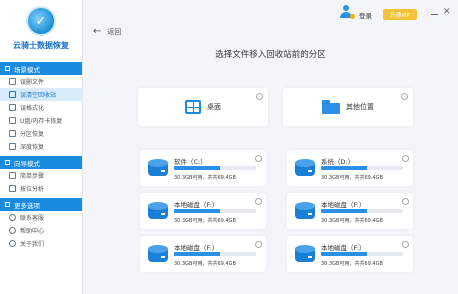 This screenshot has height=294, width=458. I want to click on sidebar-item-partition: 分区恢复, so click(41, 133).